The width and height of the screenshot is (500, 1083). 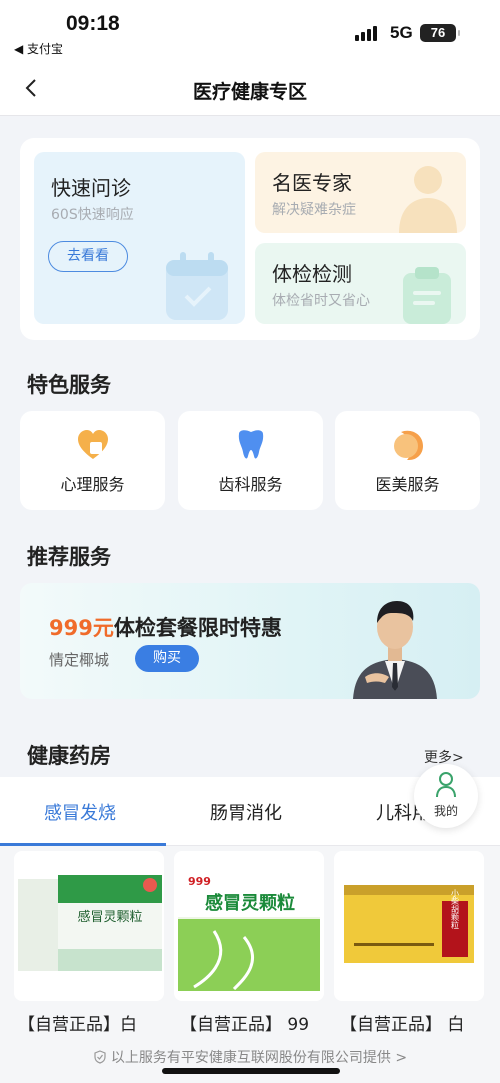 What do you see at coordinates (255, 1022) in the screenshot?
I see `product-name: 【自营正品】 99` at bounding box center [255, 1022].